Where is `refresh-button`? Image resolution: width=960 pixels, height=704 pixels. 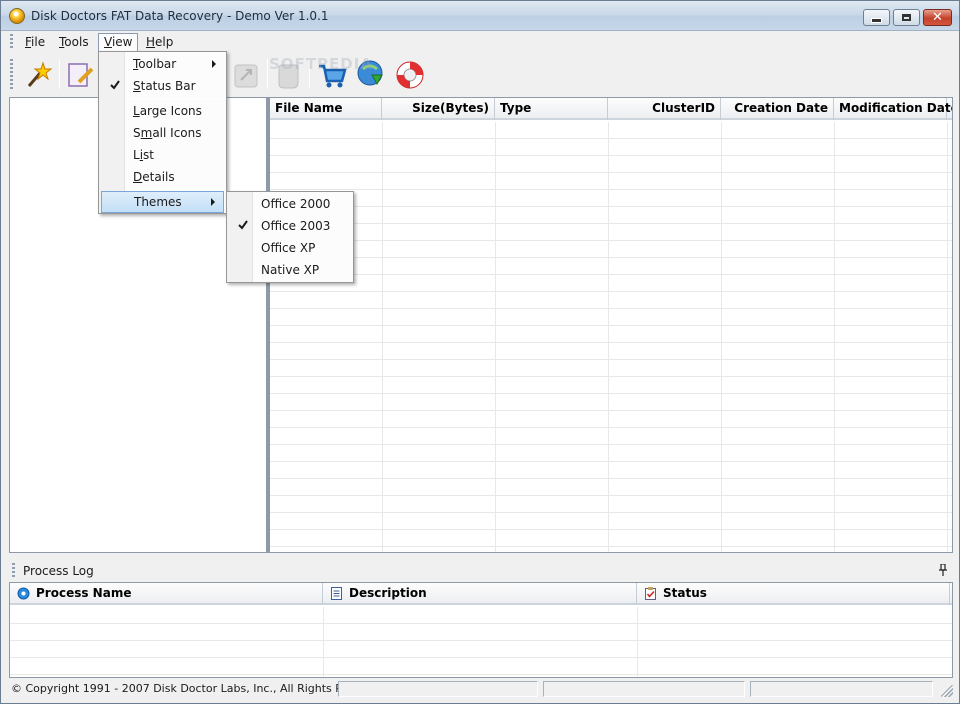
refresh-button is located at coordinates (246, 75).